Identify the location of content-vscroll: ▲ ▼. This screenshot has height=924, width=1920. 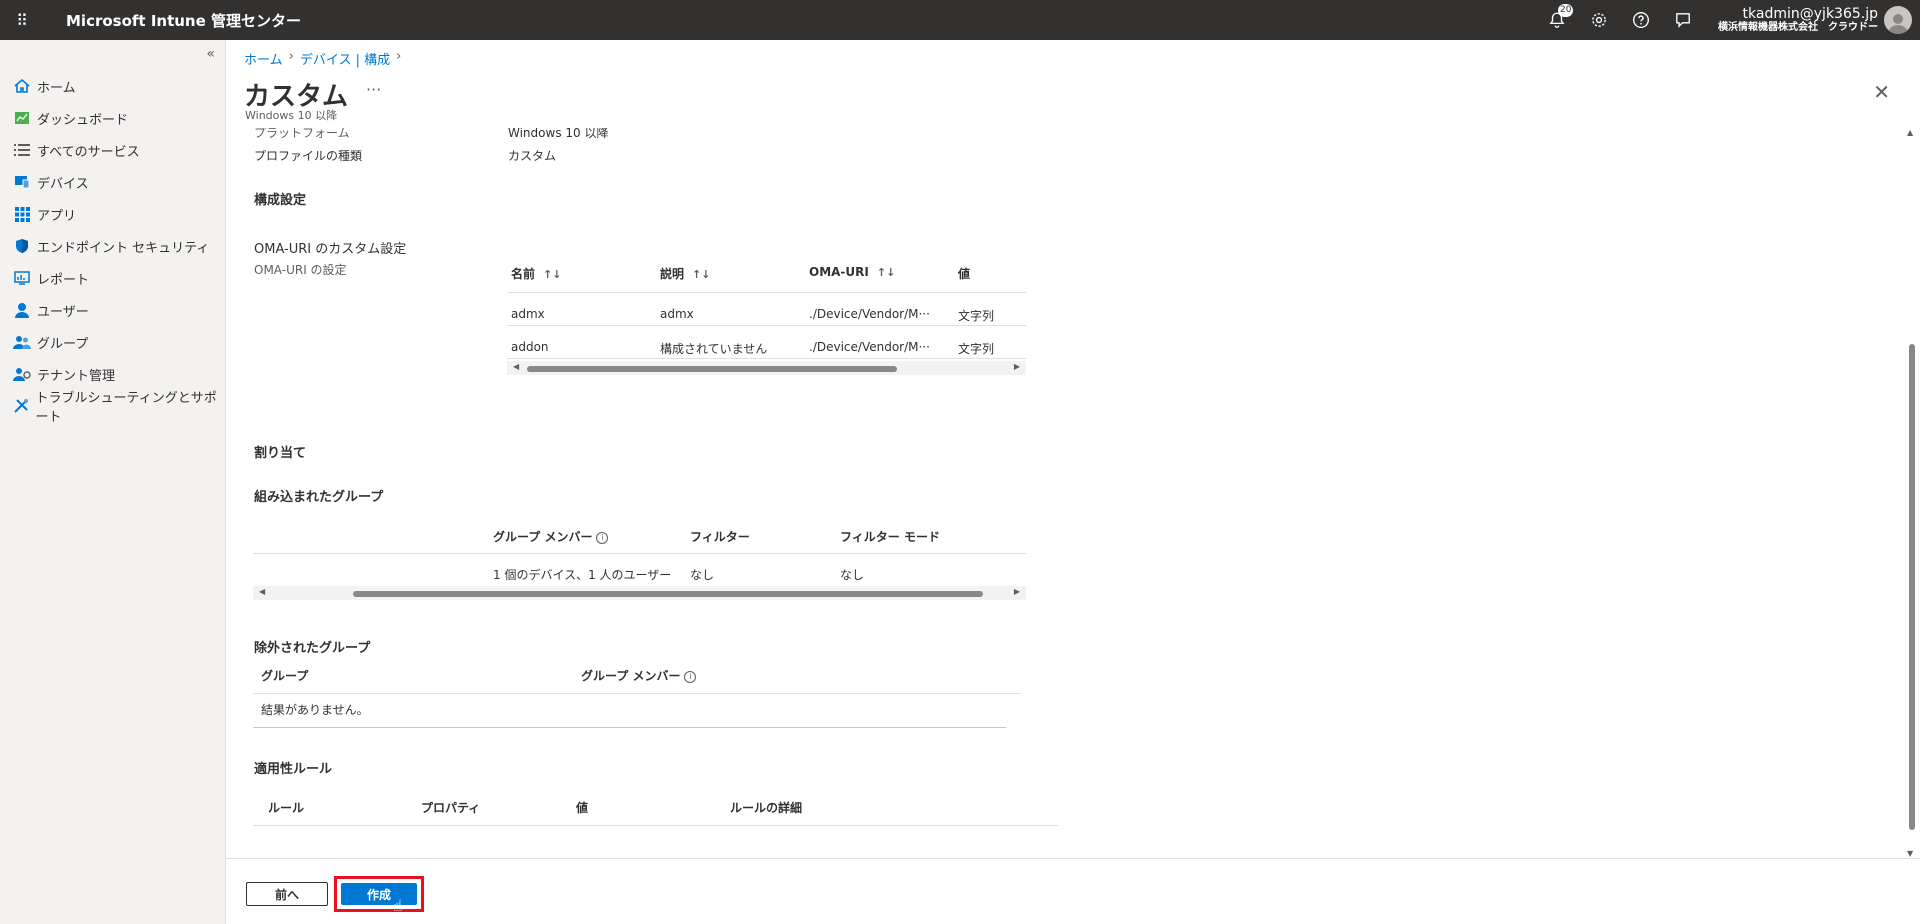
(1912, 493).